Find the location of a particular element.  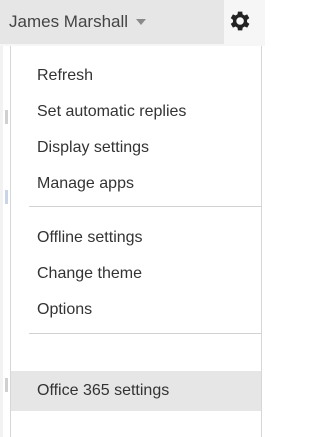

menu-item-set-automatic-replies: Set automatic replies is located at coordinates (136, 112).